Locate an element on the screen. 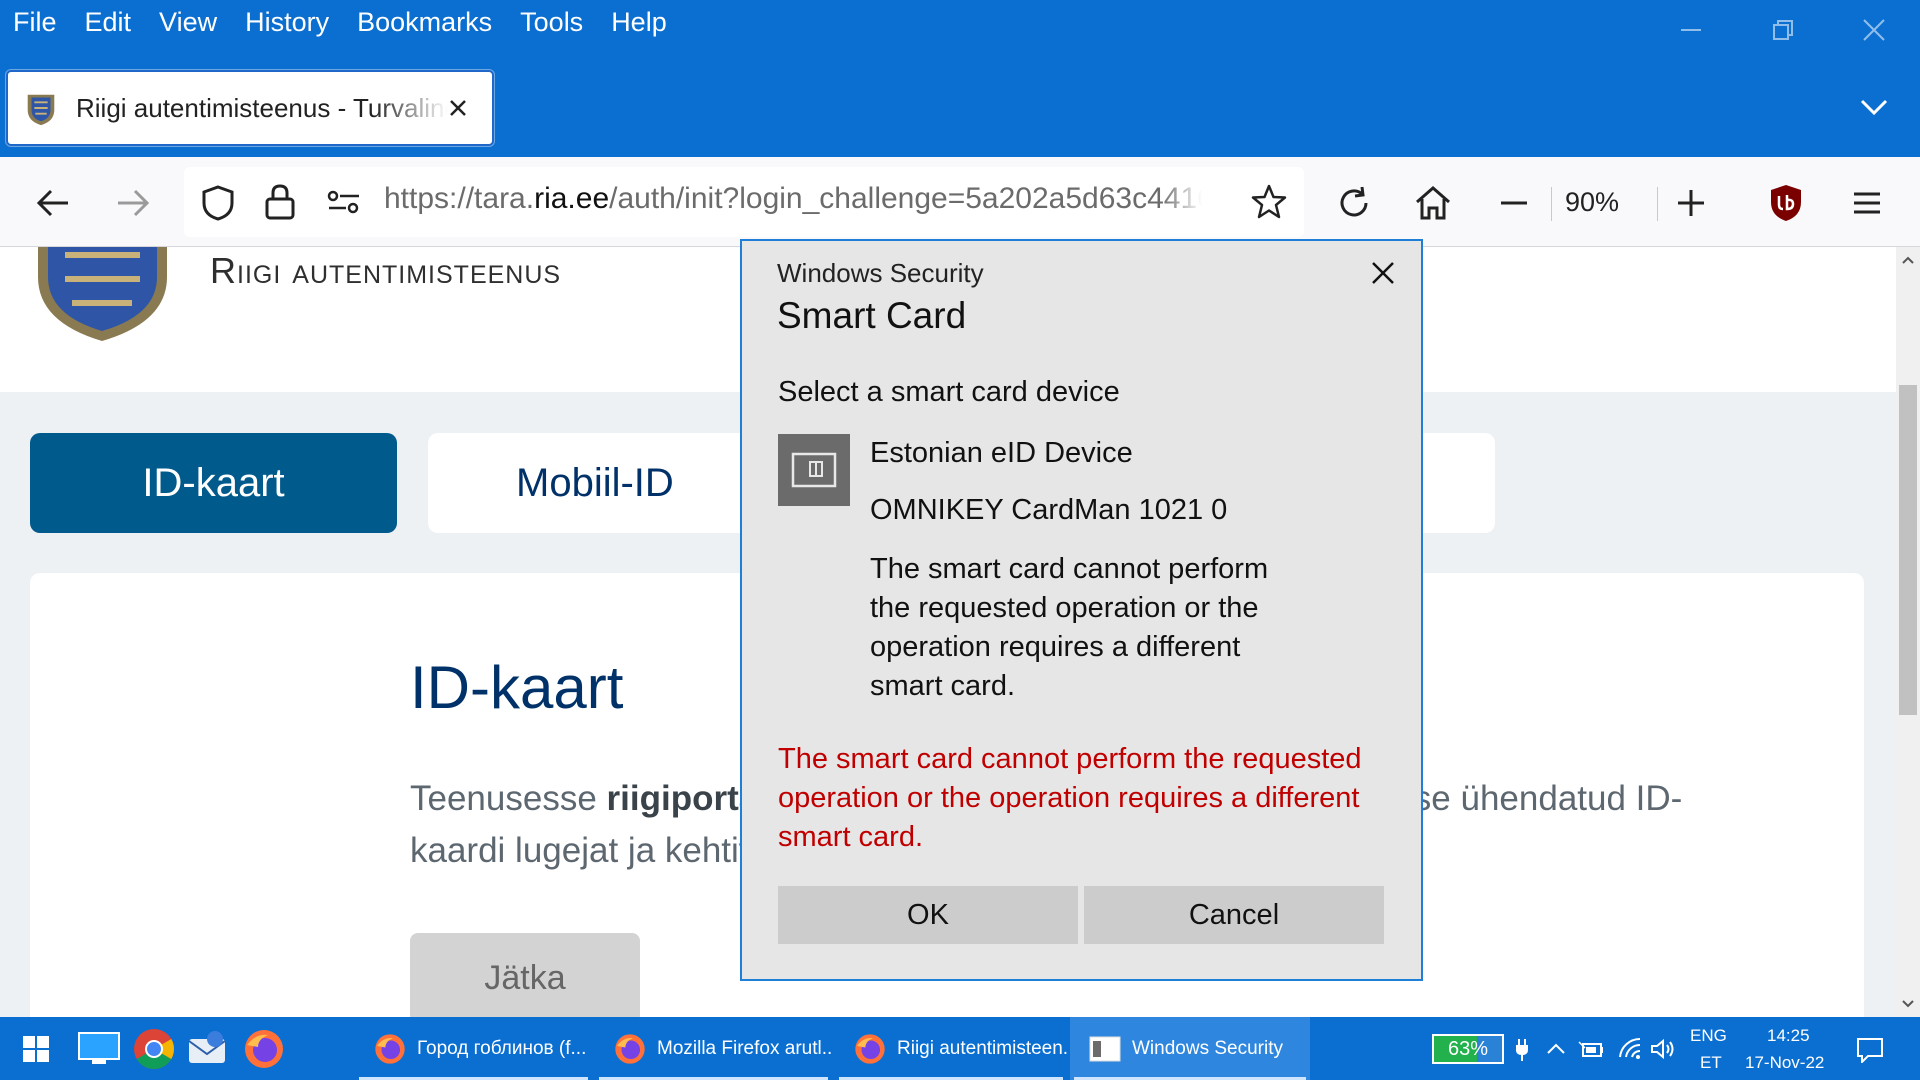 Image resolution: width=1920 pixels, height=1080 pixels. taskbar-firefox is located at coordinates (264, 1049).